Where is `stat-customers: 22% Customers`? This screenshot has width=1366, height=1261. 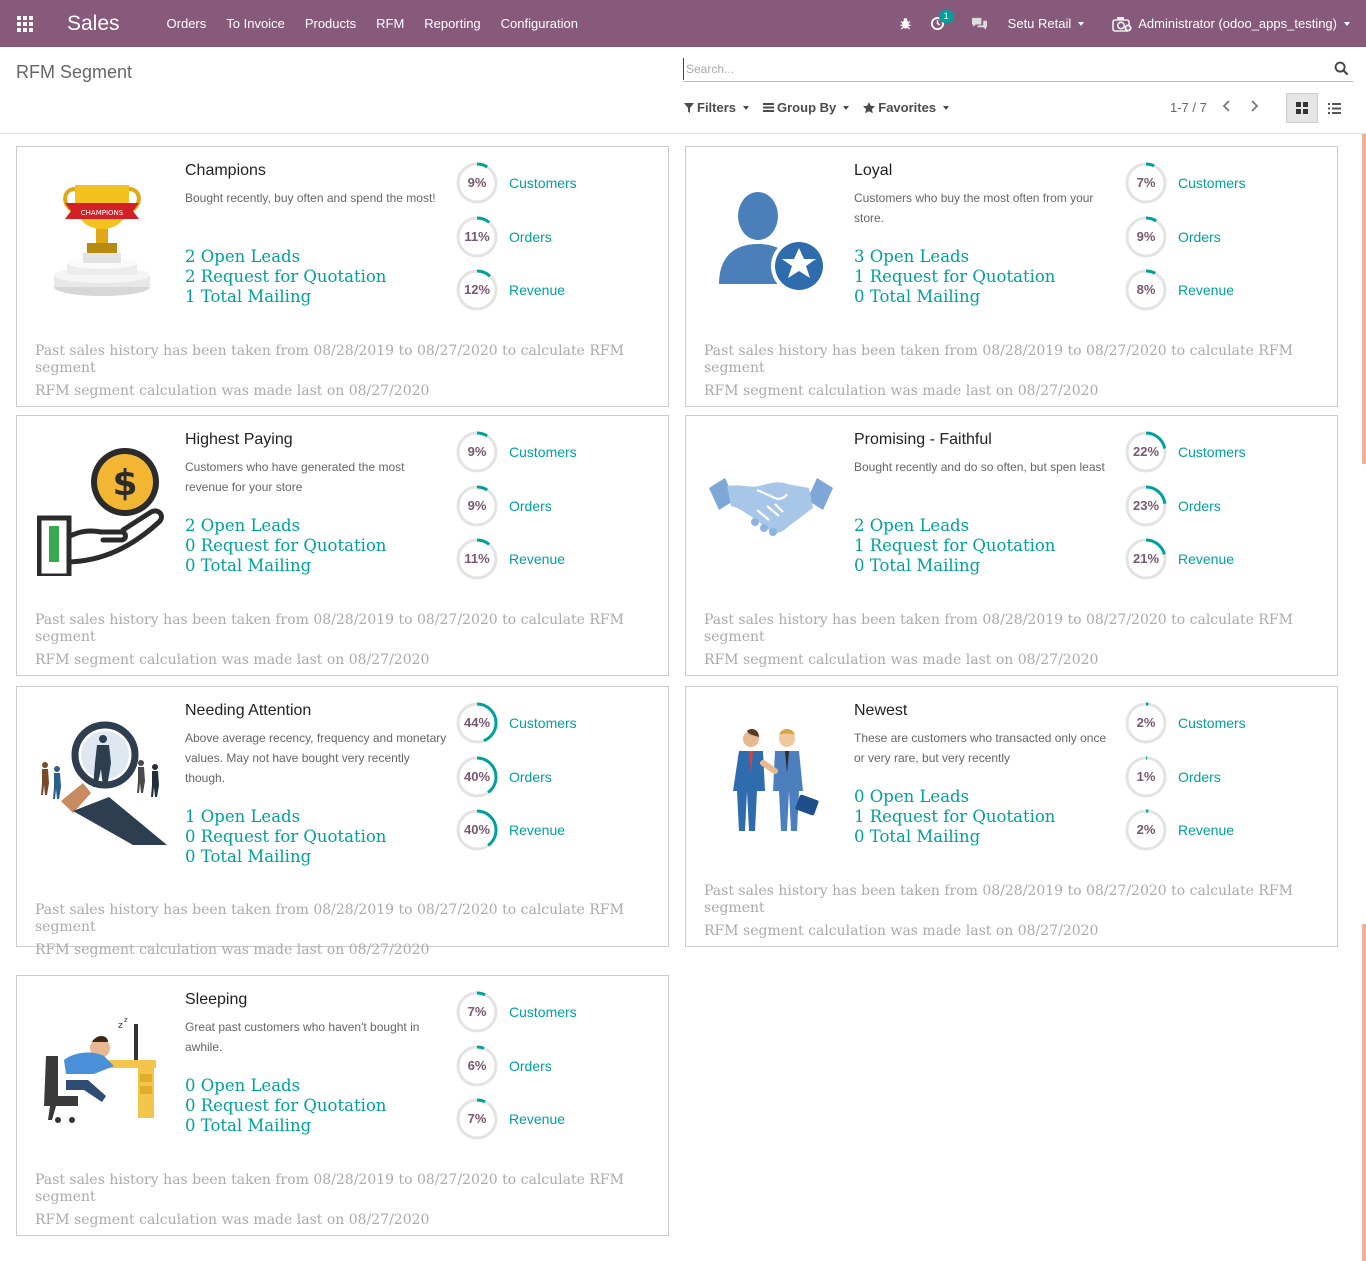
stat-customers: 22% Customers is located at coordinates (1224, 452).